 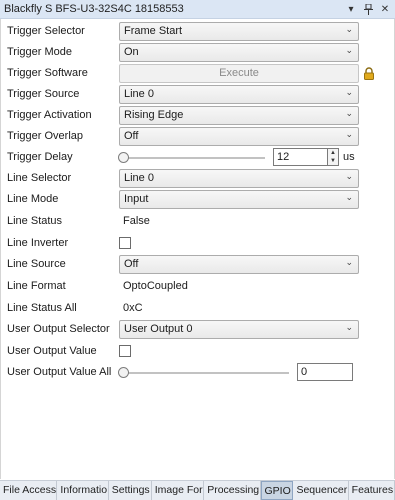 What do you see at coordinates (155, 286) in the screenshot?
I see `line-format-value: OptoCoupled` at bounding box center [155, 286].